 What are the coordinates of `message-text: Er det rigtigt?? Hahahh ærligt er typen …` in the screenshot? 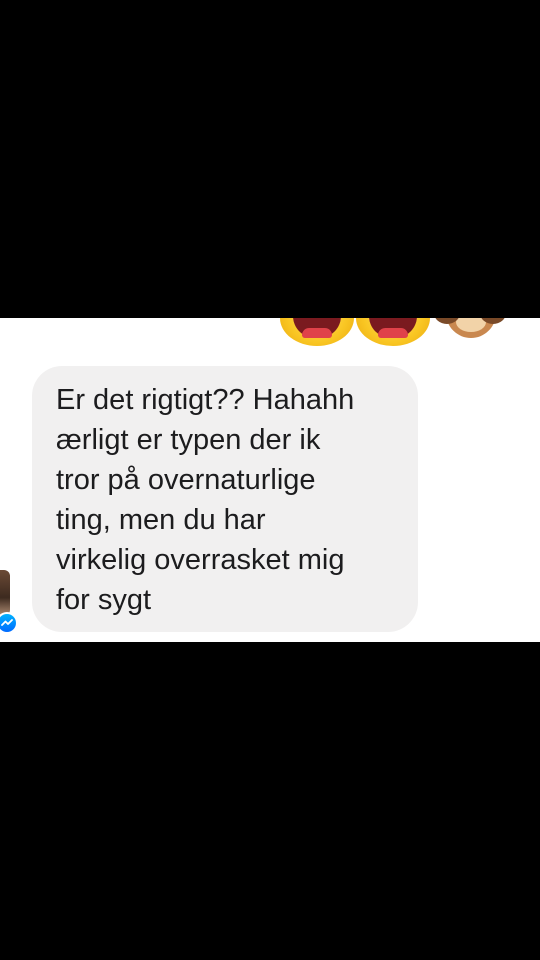 It's located at (205, 500).